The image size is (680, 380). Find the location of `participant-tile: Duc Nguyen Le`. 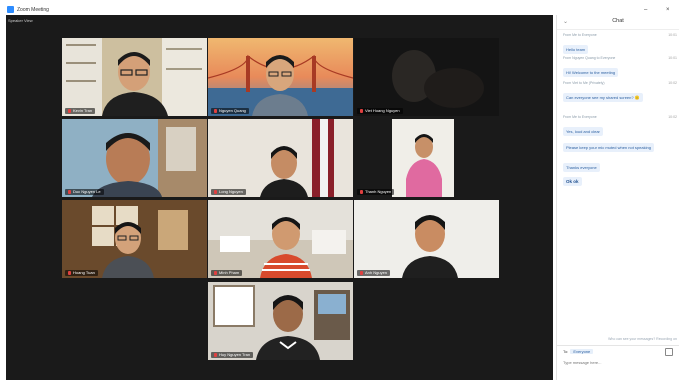

participant-tile: Duc Nguyen Le is located at coordinates (134, 158).